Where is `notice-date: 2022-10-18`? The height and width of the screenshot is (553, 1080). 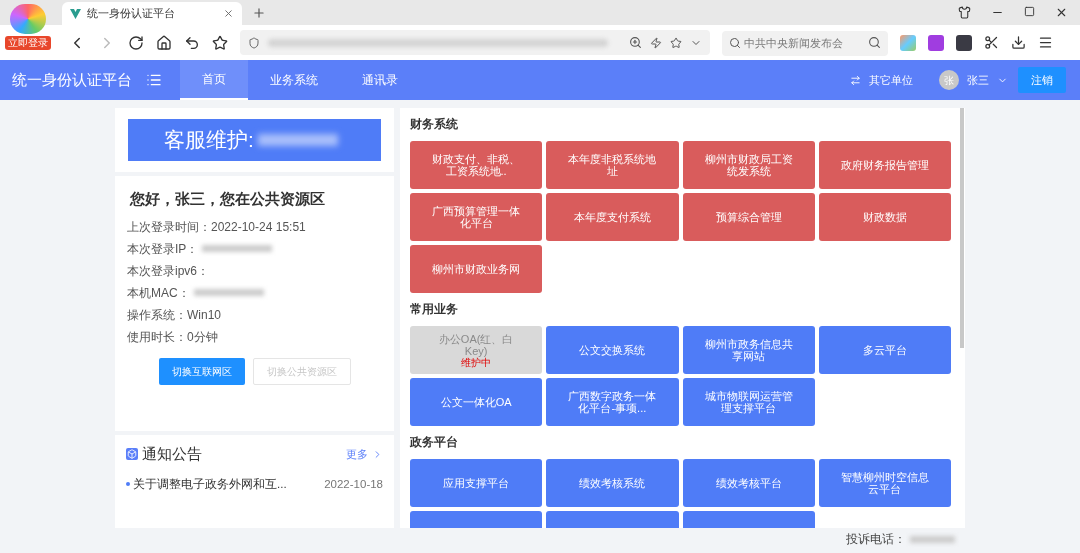 notice-date: 2022-10-18 is located at coordinates (353, 484).